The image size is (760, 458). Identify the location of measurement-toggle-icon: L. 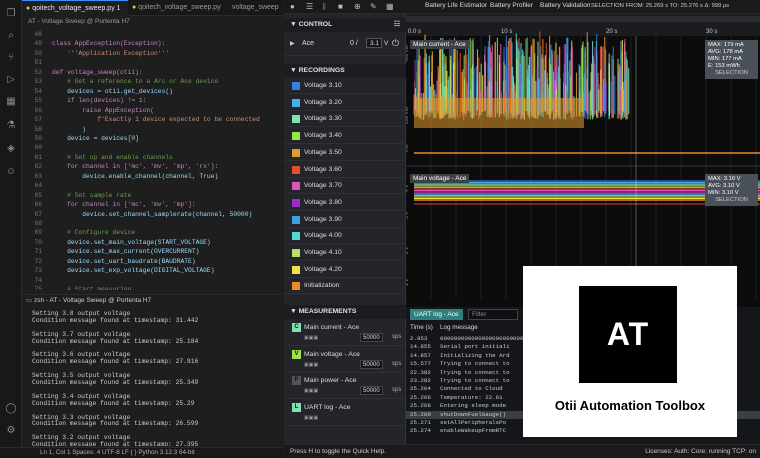
(296, 407).